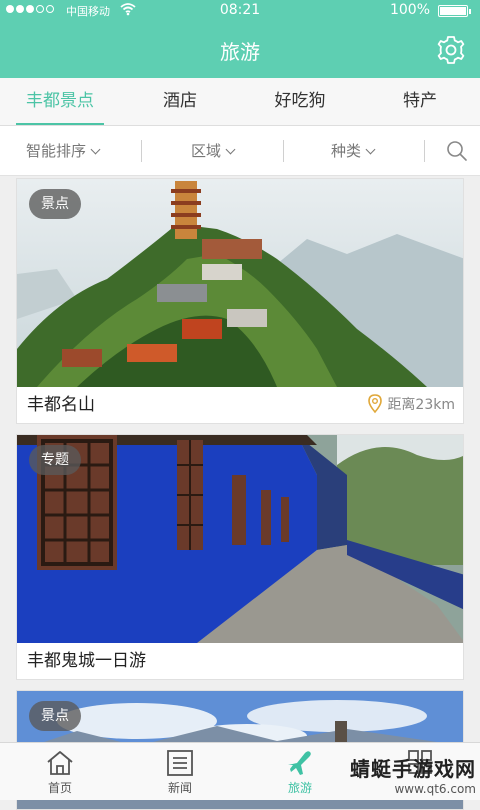  I want to click on bottom-nav: 首页 新闻 旅游 蜻蜓手游戏网 www.qt6.com, so click(240, 771).